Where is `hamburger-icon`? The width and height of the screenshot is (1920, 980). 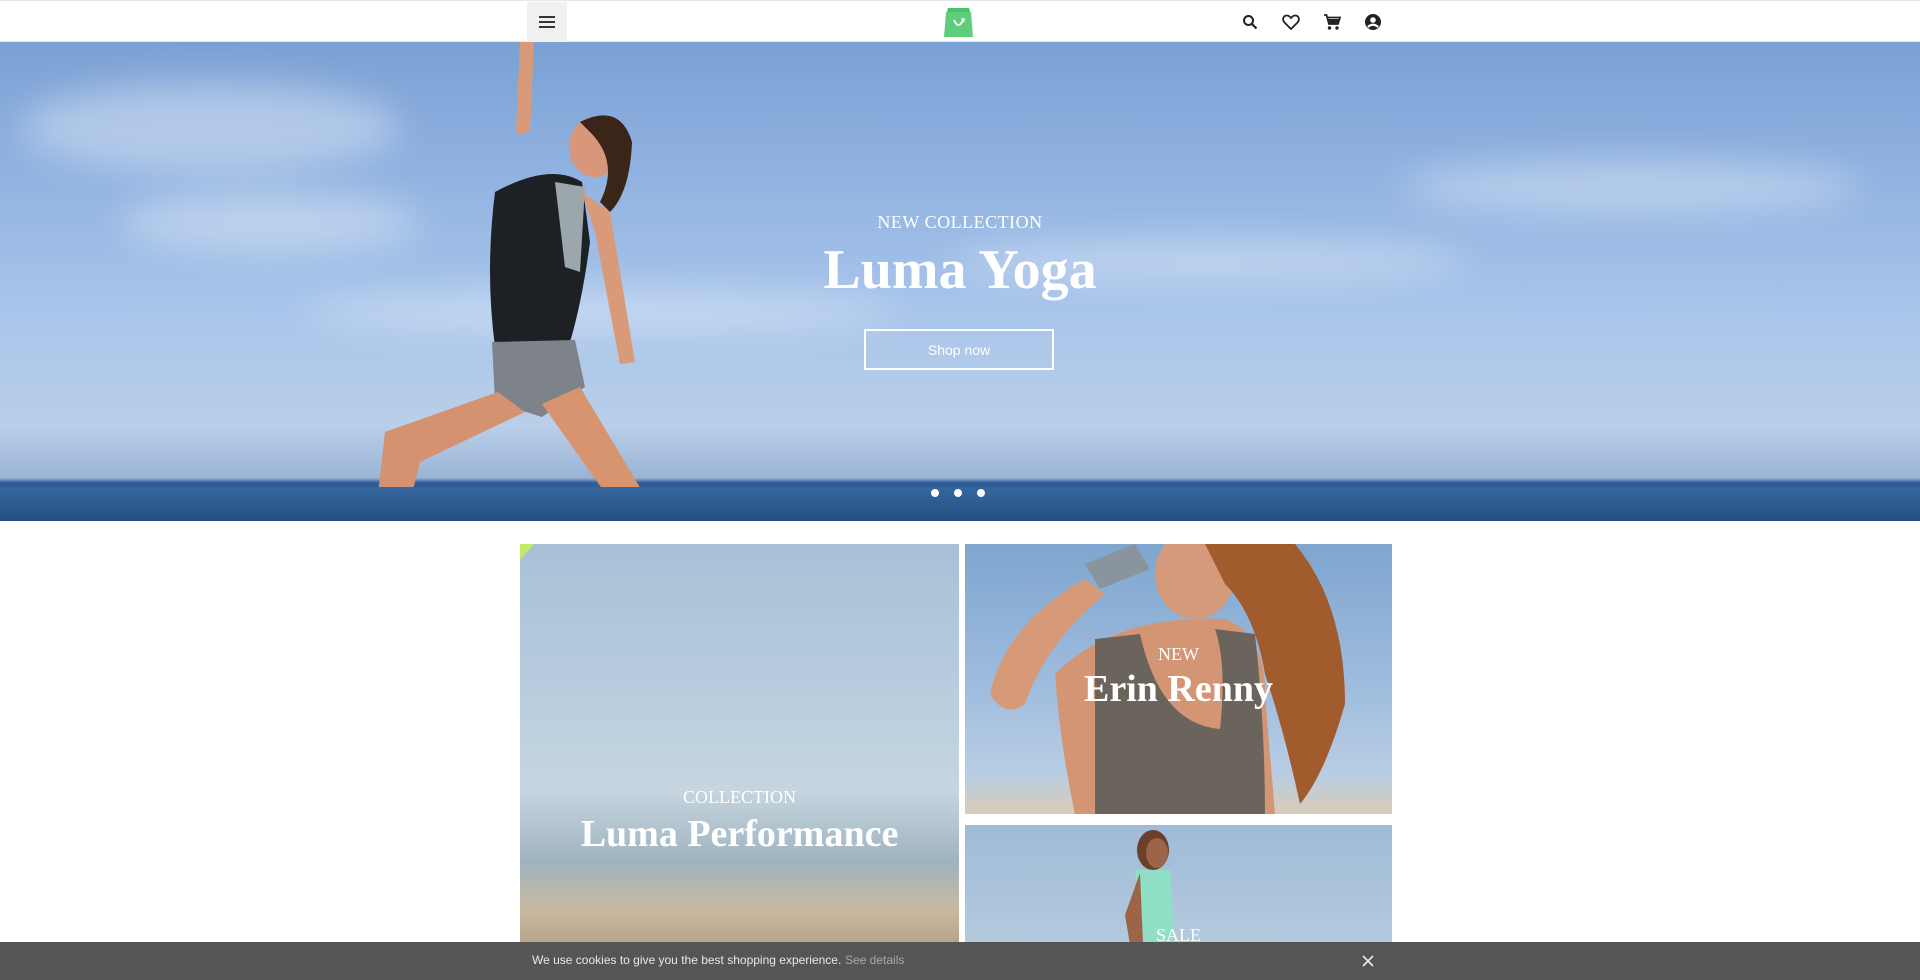 hamburger-icon is located at coordinates (547, 22).